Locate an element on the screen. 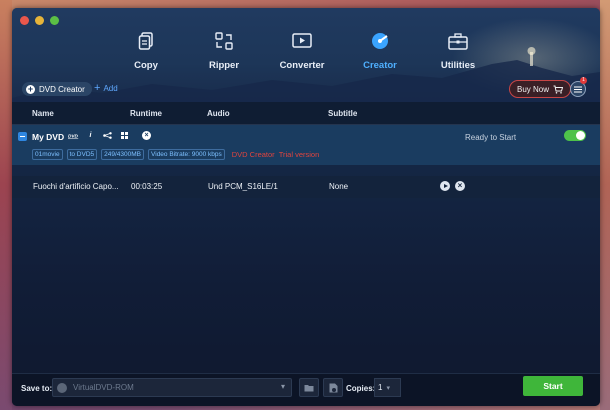 This screenshot has height=410, width=610. add-button: + Add is located at coordinates (106, 88).